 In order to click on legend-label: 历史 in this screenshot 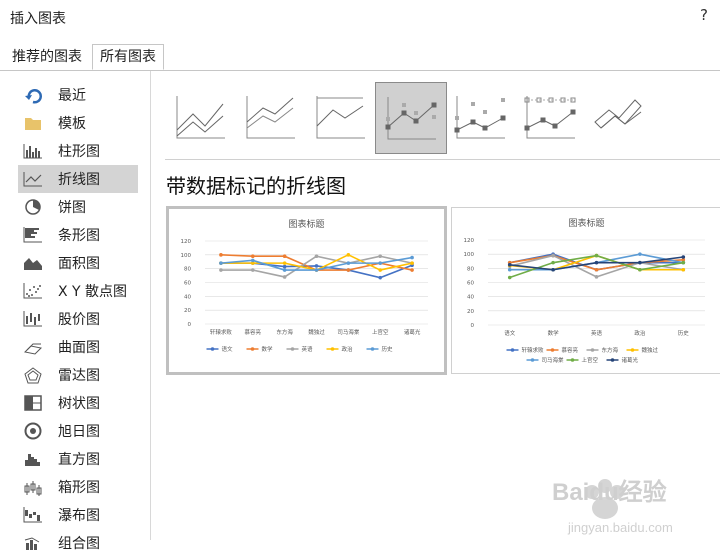, I will do `click(388, 349)`.